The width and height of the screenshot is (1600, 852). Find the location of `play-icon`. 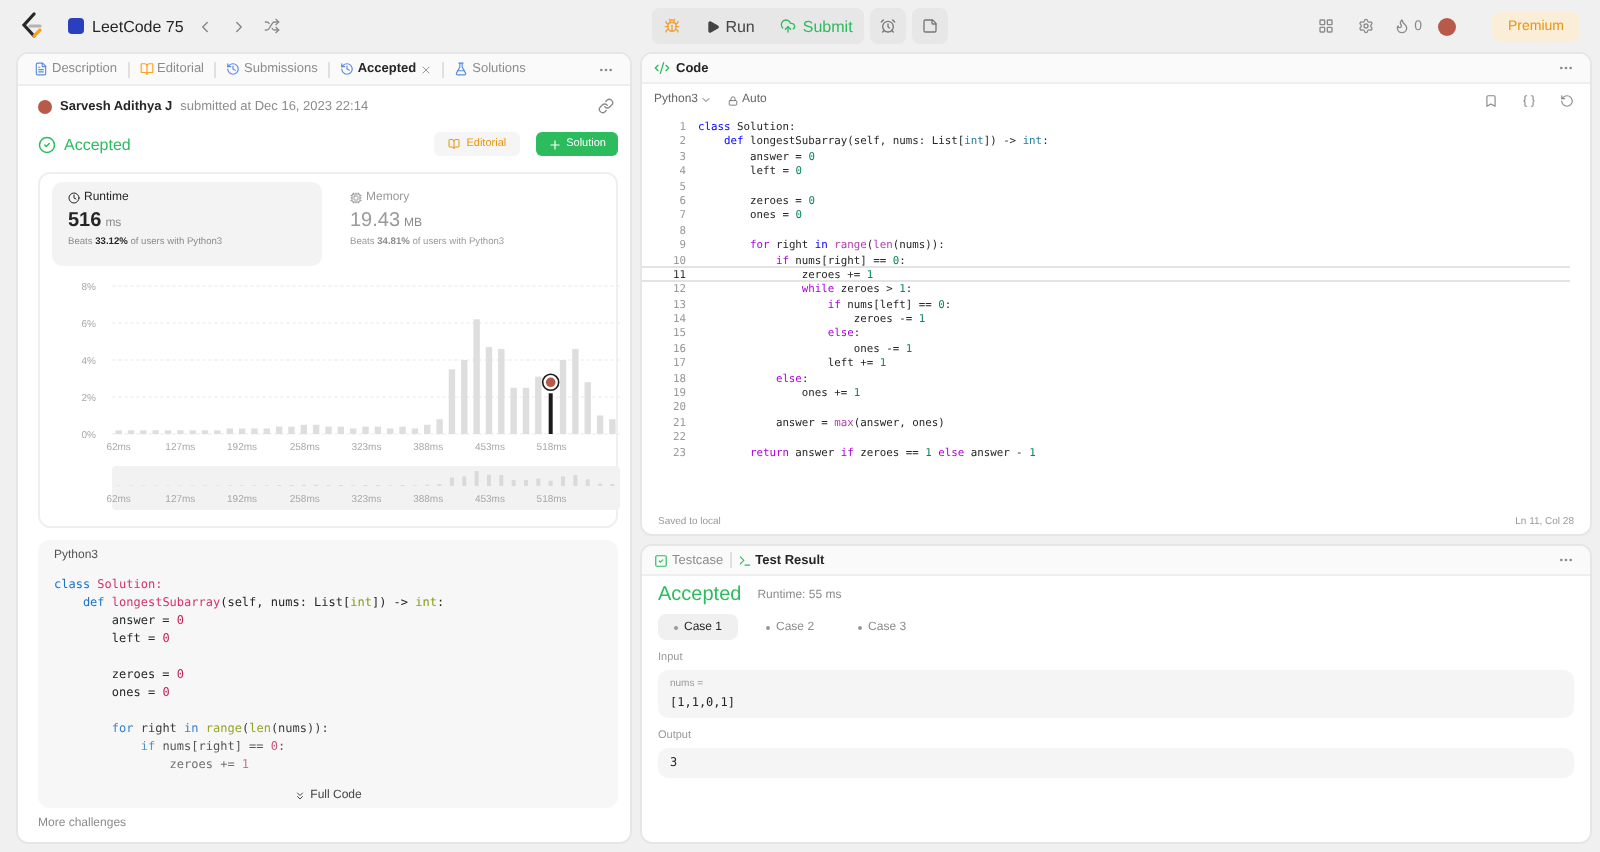

play-icon is located at coordinates (712, 26).